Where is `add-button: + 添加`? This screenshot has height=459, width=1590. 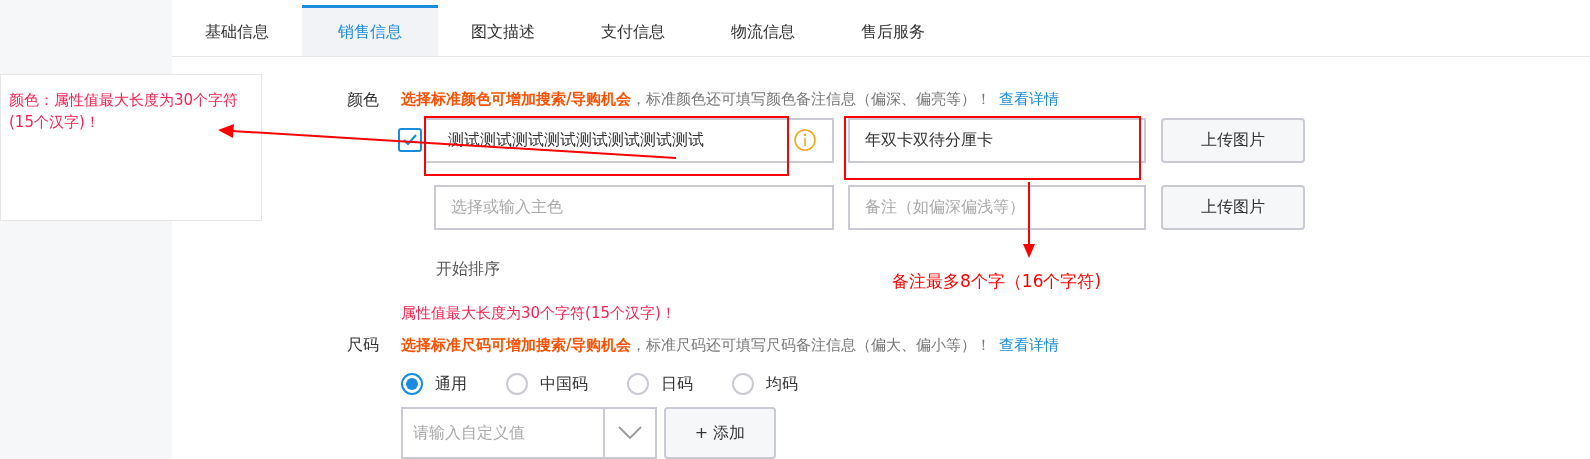 add-button: + 添加 is located at coordinates (720, 433).